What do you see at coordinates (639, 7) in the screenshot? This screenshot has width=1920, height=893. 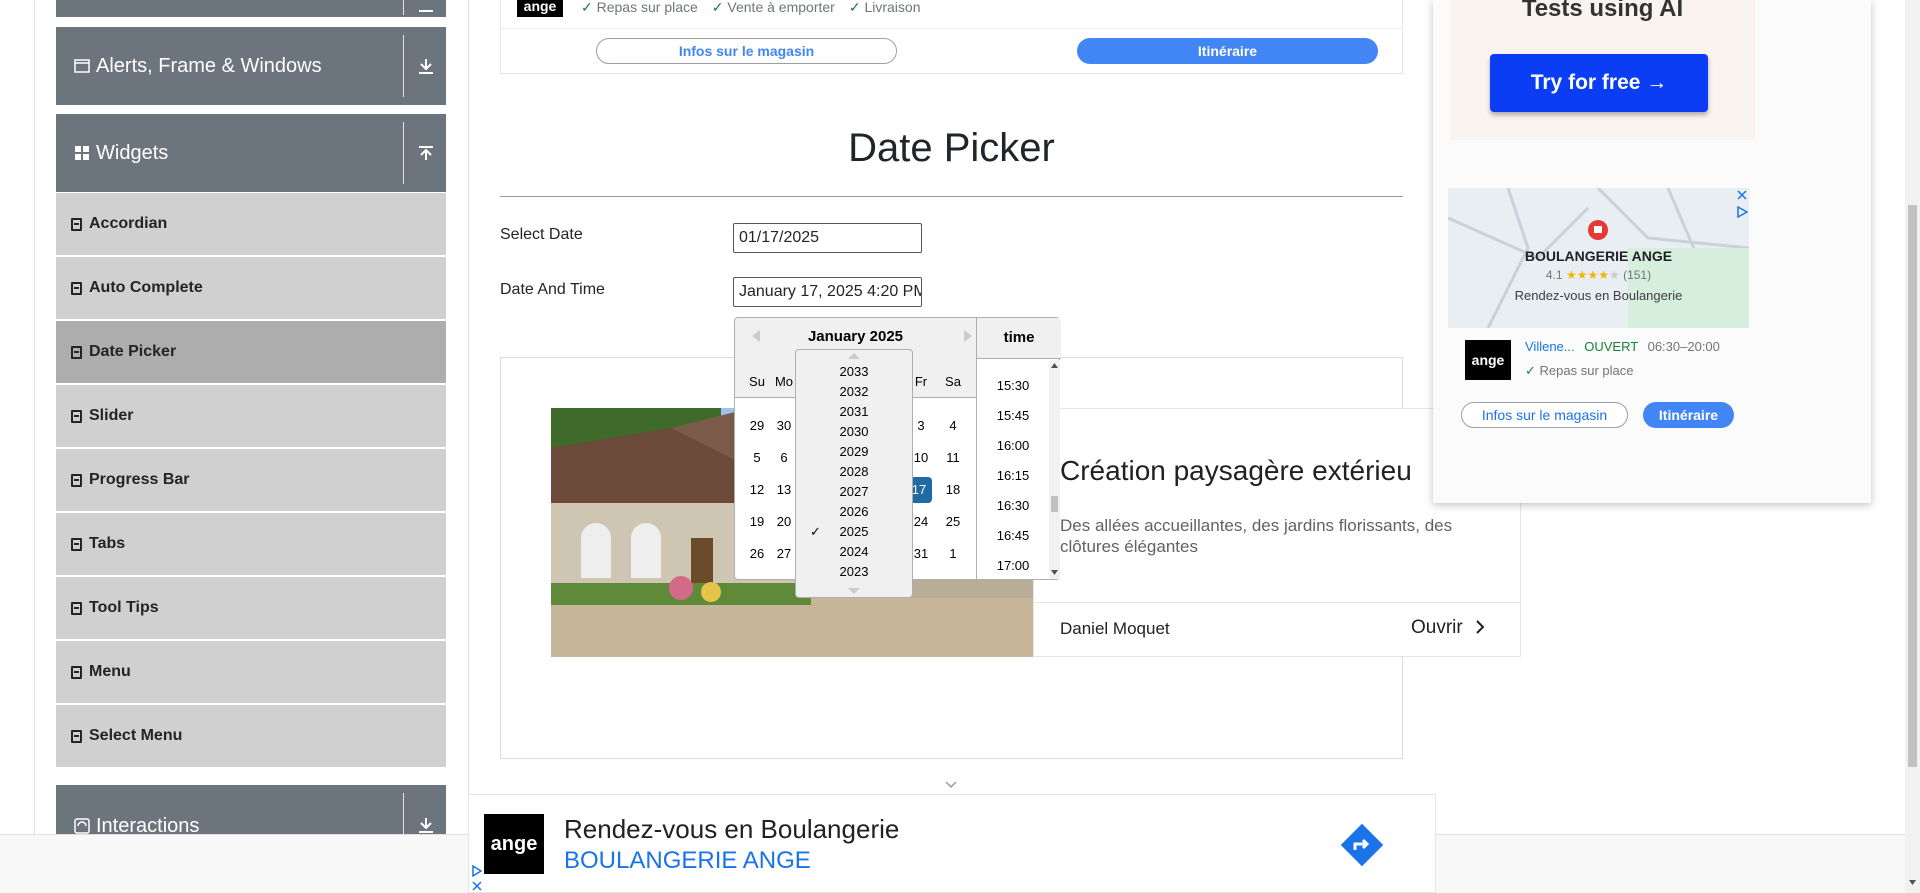 I see `feature-item: ✓ Repas sur place` at bounding box center [639, 7].